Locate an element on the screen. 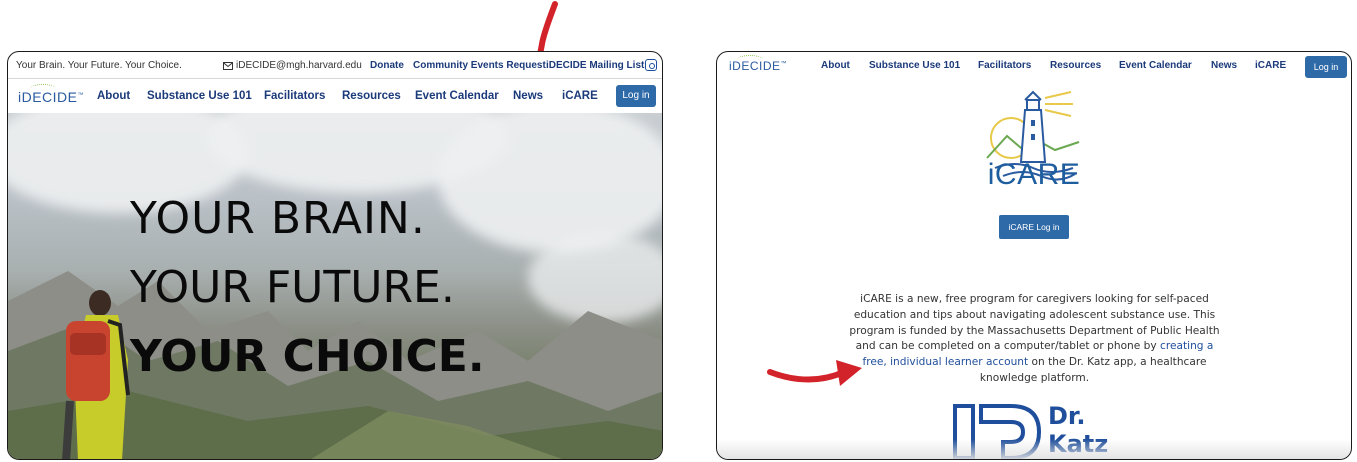 This screenshot has height=462, width=1357. donate-link: Donate is located at coordinates (387, 65).